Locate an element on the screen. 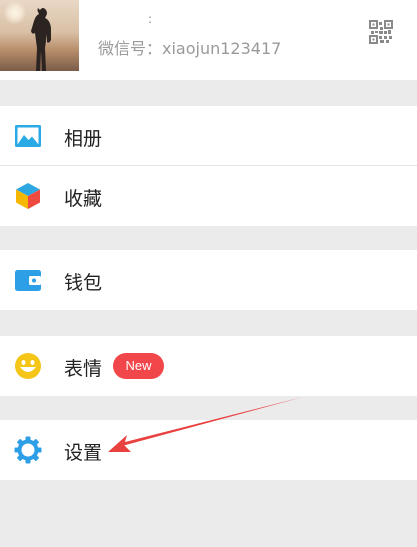  menu-item-favorites: 收藏 is located at coordinates (208, 196).